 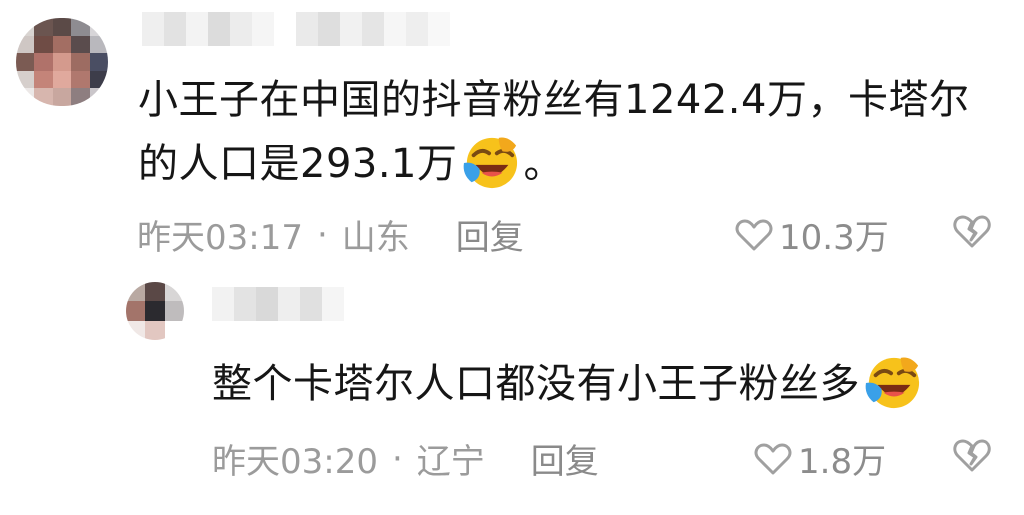 What do you see at coordinates (544, 164) in the screenshot?
I see `comment-text-end: 。` at bounding box center [544, 164].